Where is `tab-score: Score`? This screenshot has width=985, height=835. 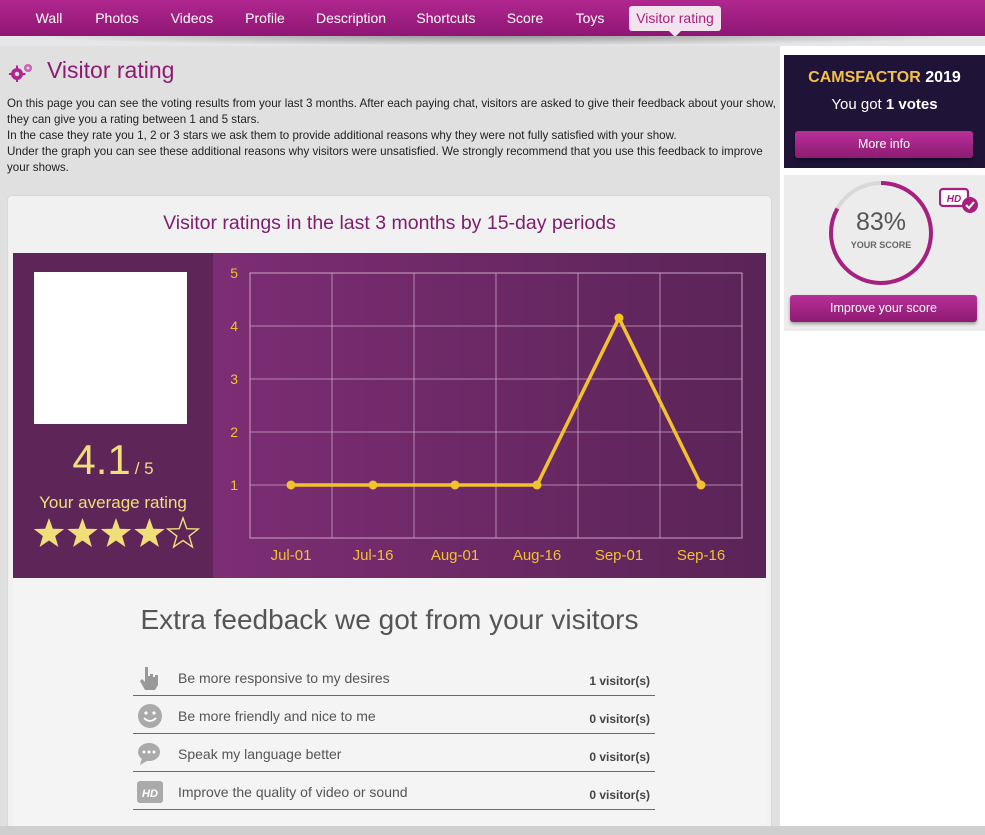
tab-score: Score is located at coordinates (525, 18).